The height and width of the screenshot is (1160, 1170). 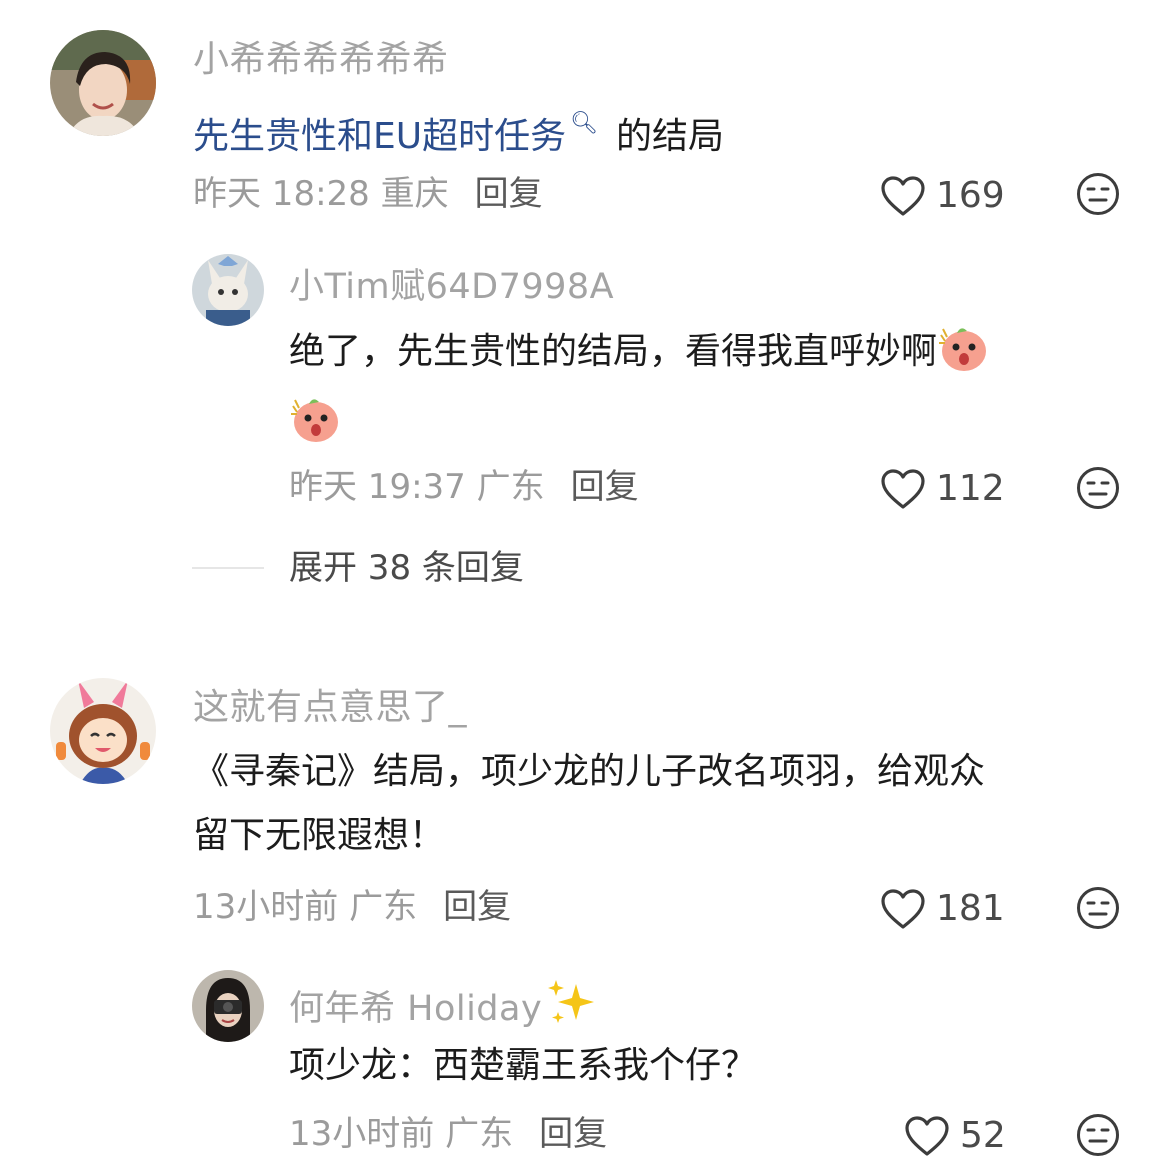 What do you see at coordinates (970, 195) in the screenshot?
I see `like-count: 169` at bounding box center [970, 195].